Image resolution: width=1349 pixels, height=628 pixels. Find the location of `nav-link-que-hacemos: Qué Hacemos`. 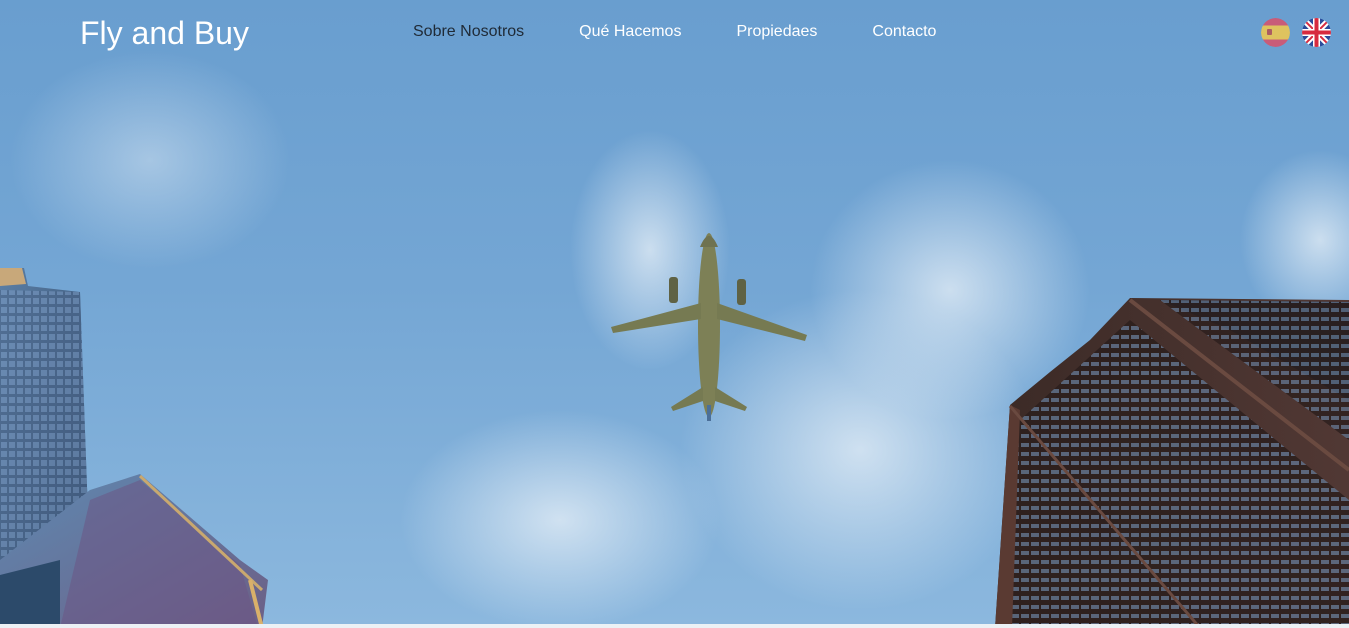

nav-link-que-hacemos: Qué Hacemos is located at coordinates (630, 32).